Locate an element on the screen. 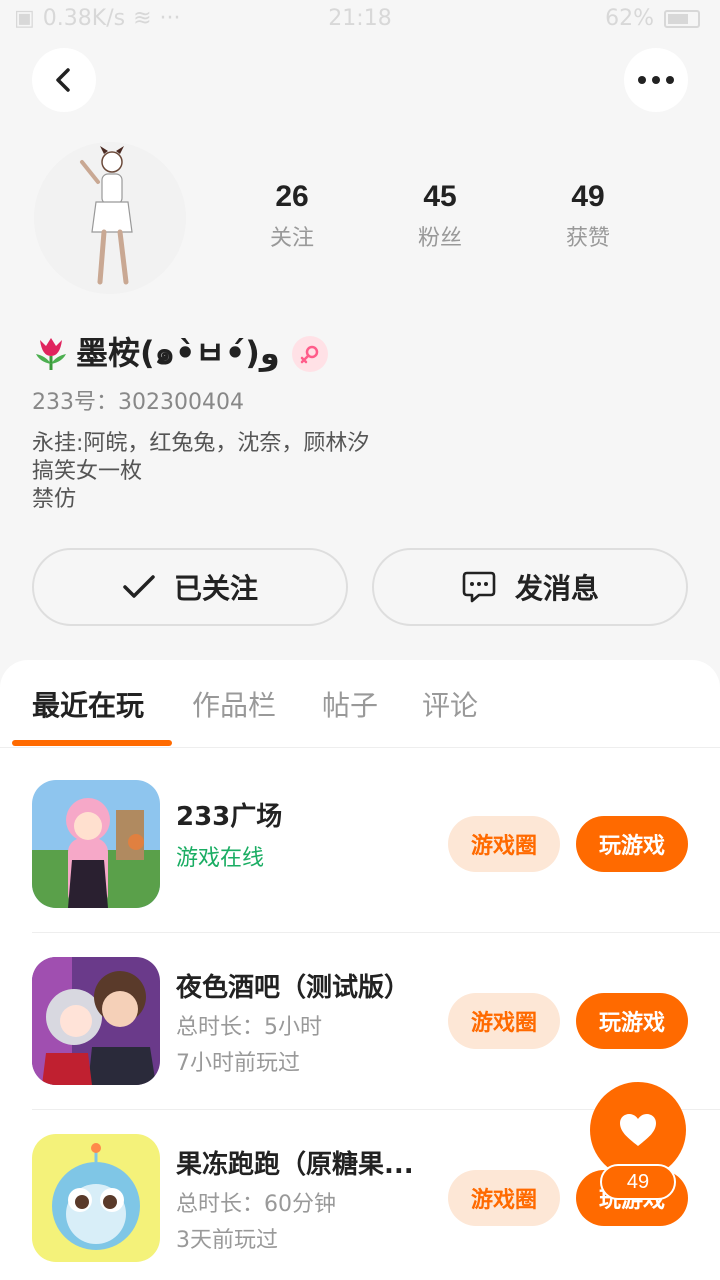 This screenshot has width=720, height=1280. tab-comments: 评论 is located at coordinates (450, 704).